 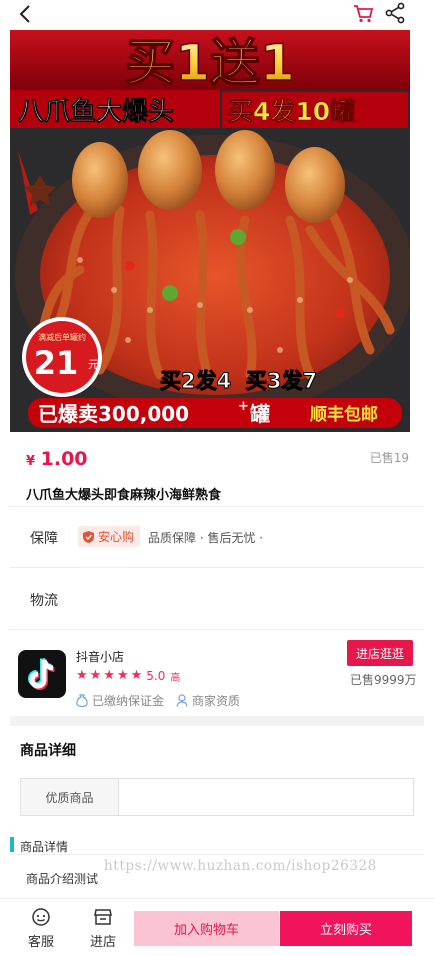 I want to click on spec-key: 优质商品, so click(x=70, y=797).